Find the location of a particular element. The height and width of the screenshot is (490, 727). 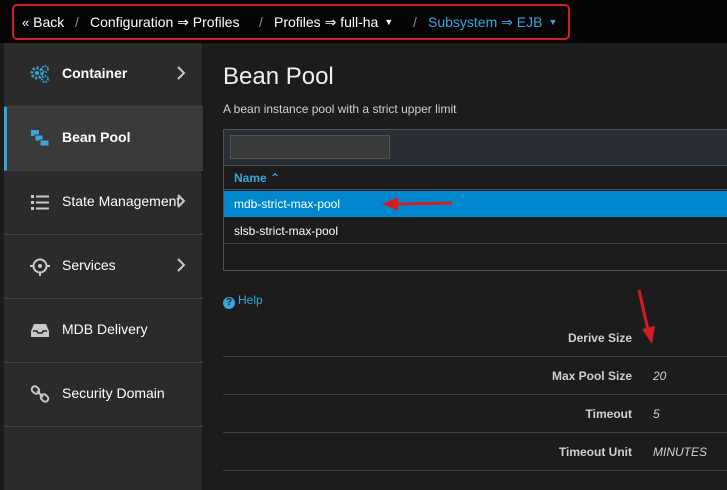

sidebar-item-services: Services is located at coordinates (103, 267).